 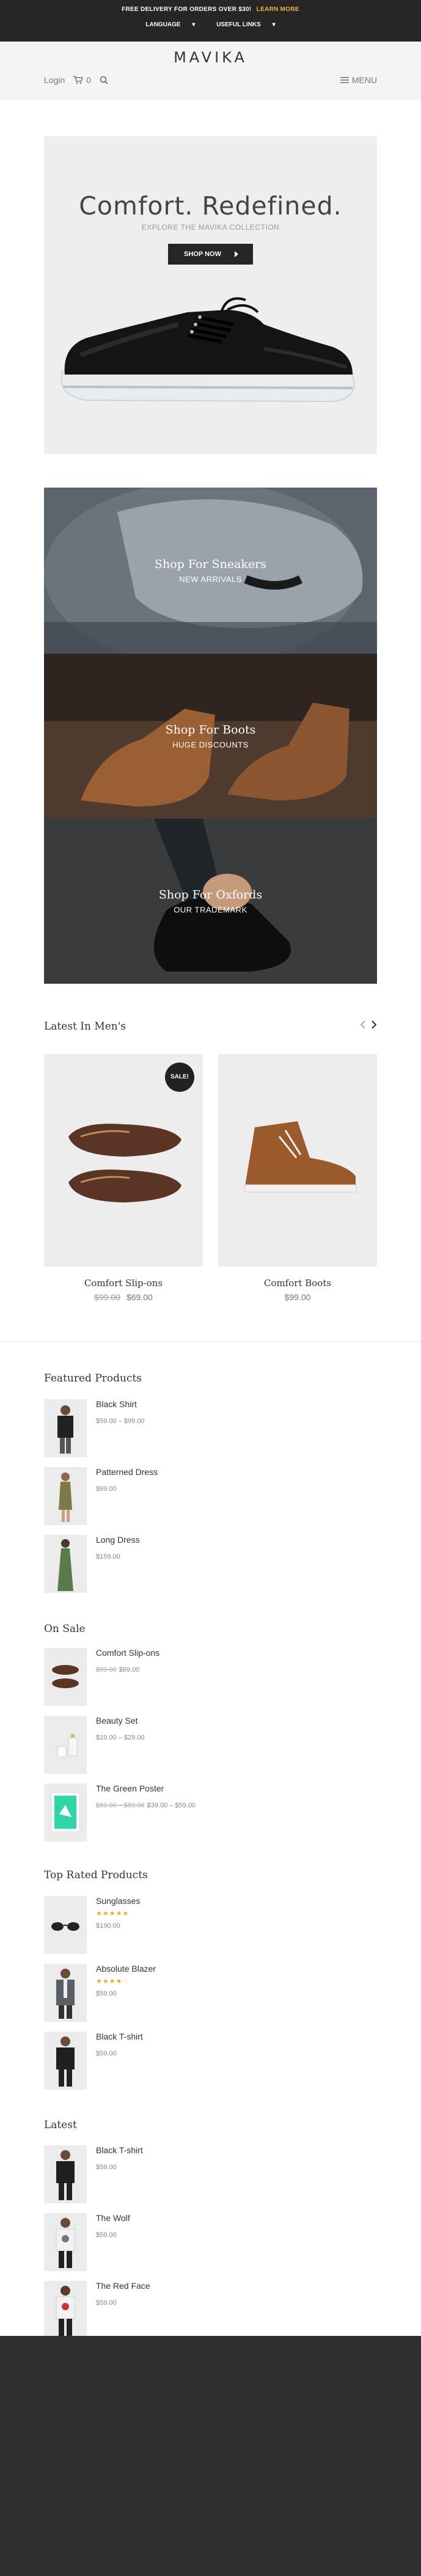 What do you see at coordinates (210, 2310) in the screenshot?
I see `widget-product: The Red Face $59.00` at bounding box center [210, 2310].